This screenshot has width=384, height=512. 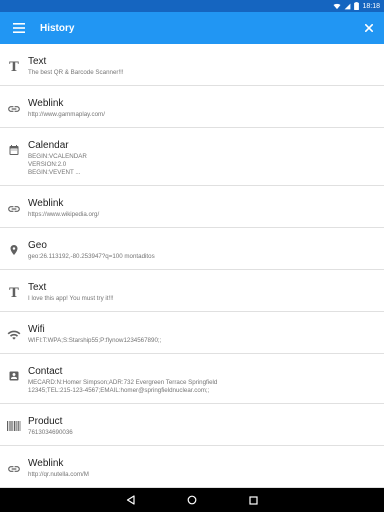 What do you see at coordinates (130, 500) in the screenshot?
I see `back-icon` at bounding box center [130, 500].